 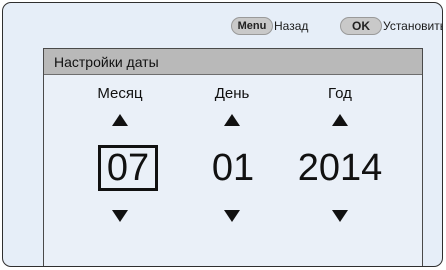 What do you see at coordinates (120, 93) in the screenshot?
I see `month-label: Месяц` at bounding box center [120, 93].